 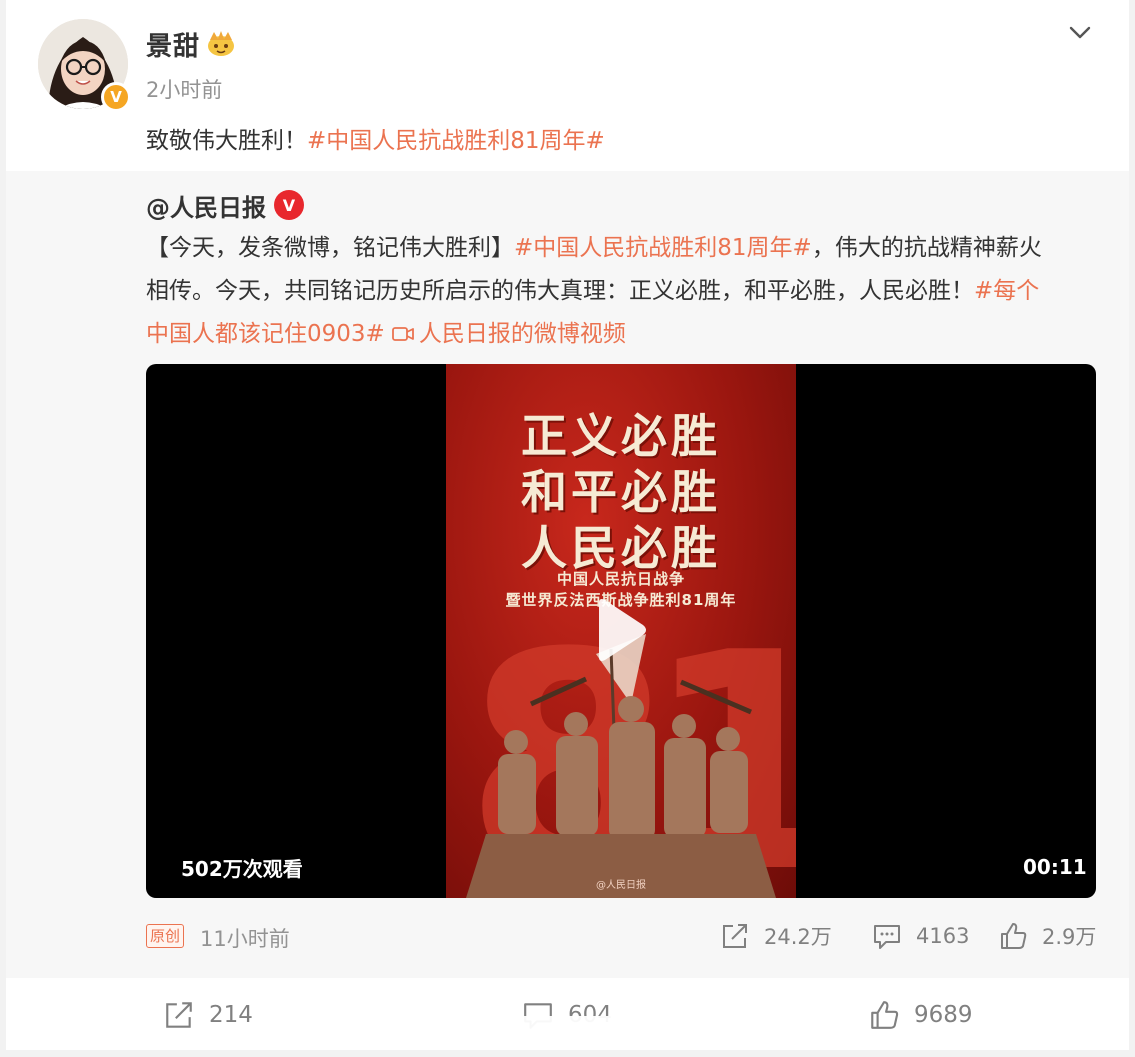 I want to click on repost-text: 相传。今天，共同铭记历史所启示的伟大真理：正义必胜，和平必胜，人民必胜！, so click(x=560, y=291).